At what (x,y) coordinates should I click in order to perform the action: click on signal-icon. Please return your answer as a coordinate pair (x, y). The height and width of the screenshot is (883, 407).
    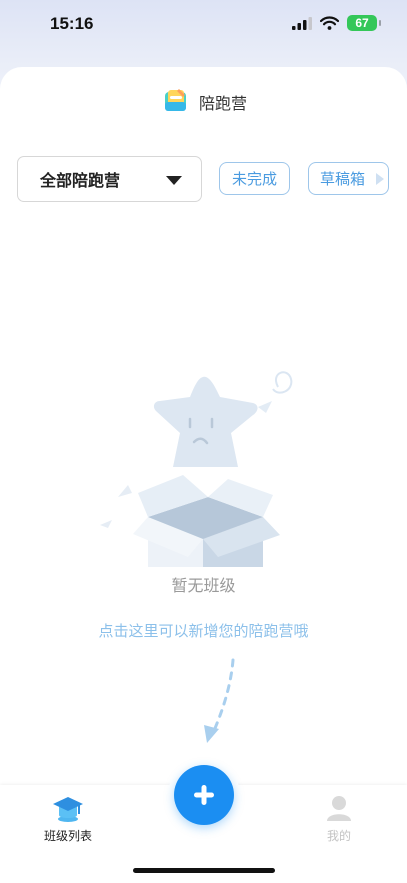
    Looking at the image, I should click on (302, 23).